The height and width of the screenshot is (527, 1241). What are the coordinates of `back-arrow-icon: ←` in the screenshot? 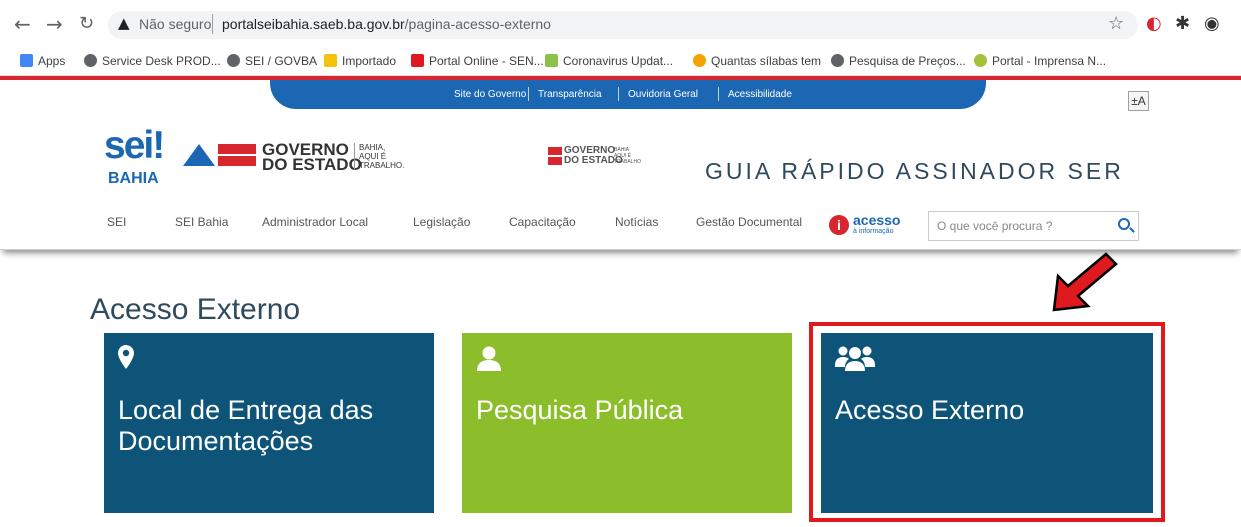 It's located at (22, 24).